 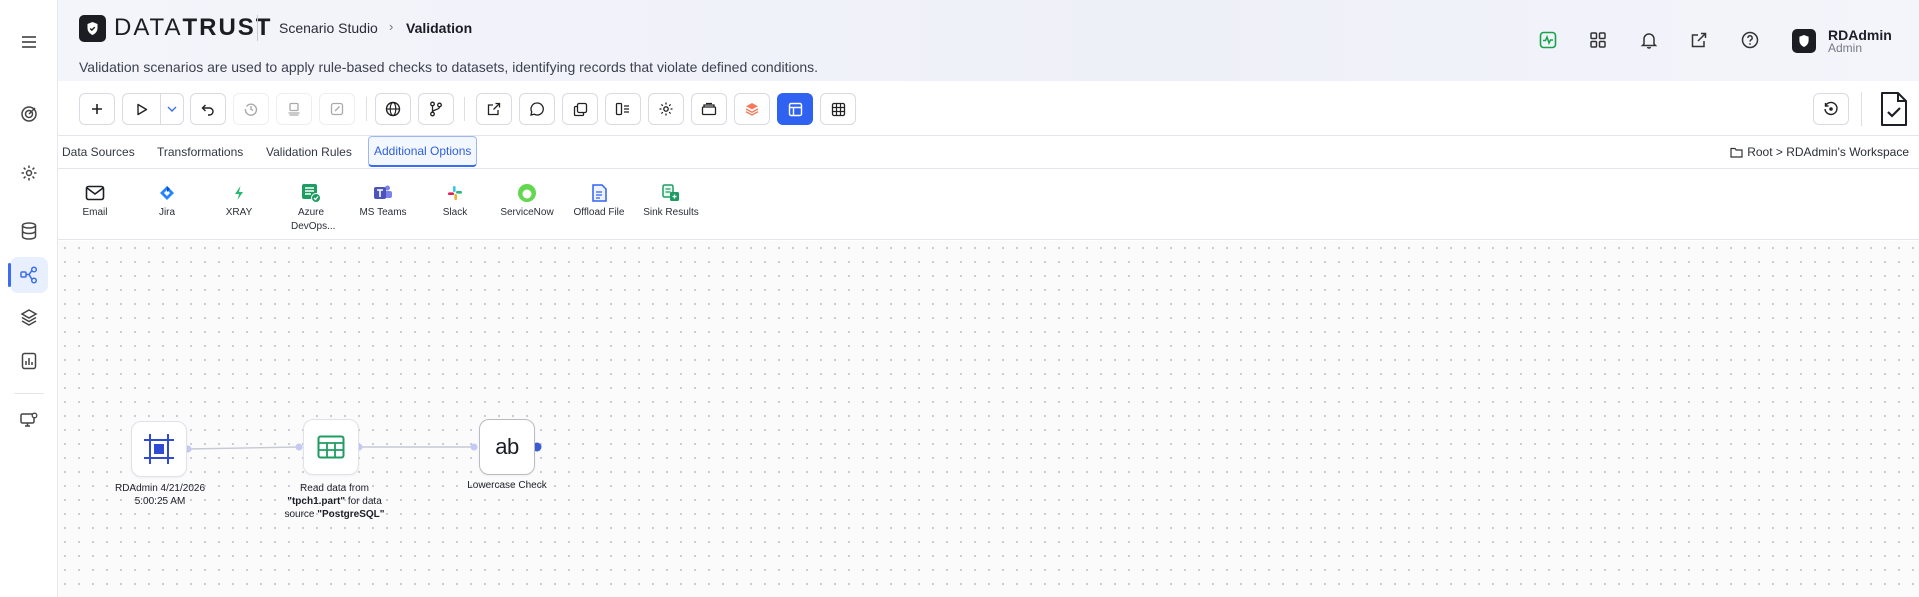 I want to click on option-sink-results: Sink Results, so click(x=671, y=201).